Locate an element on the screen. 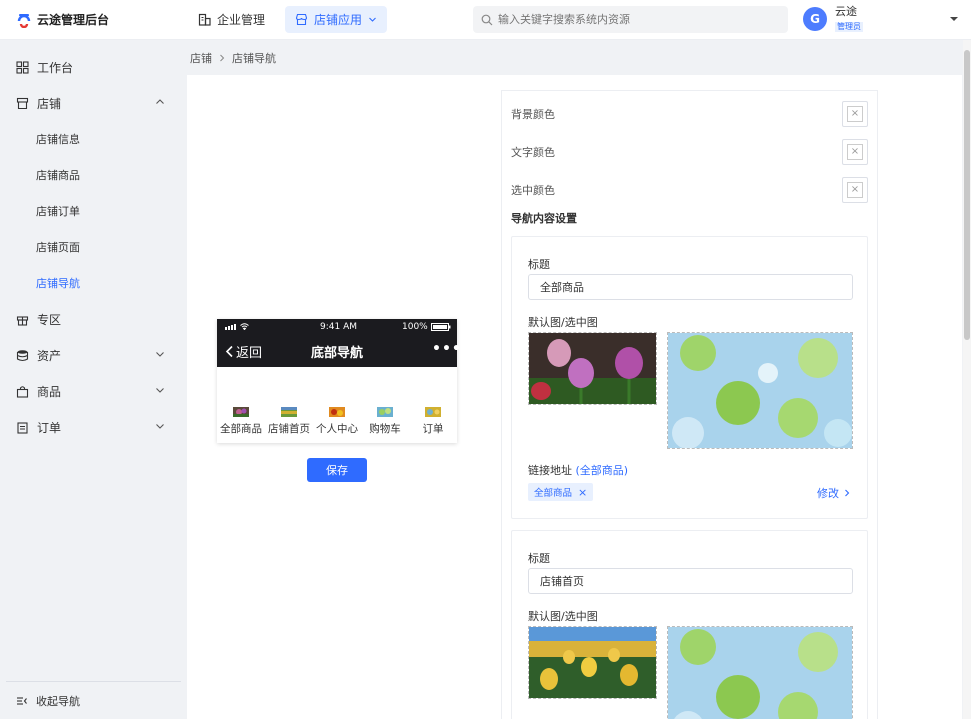  phone-back-button: 返回 is located at coordinates (243, 351).